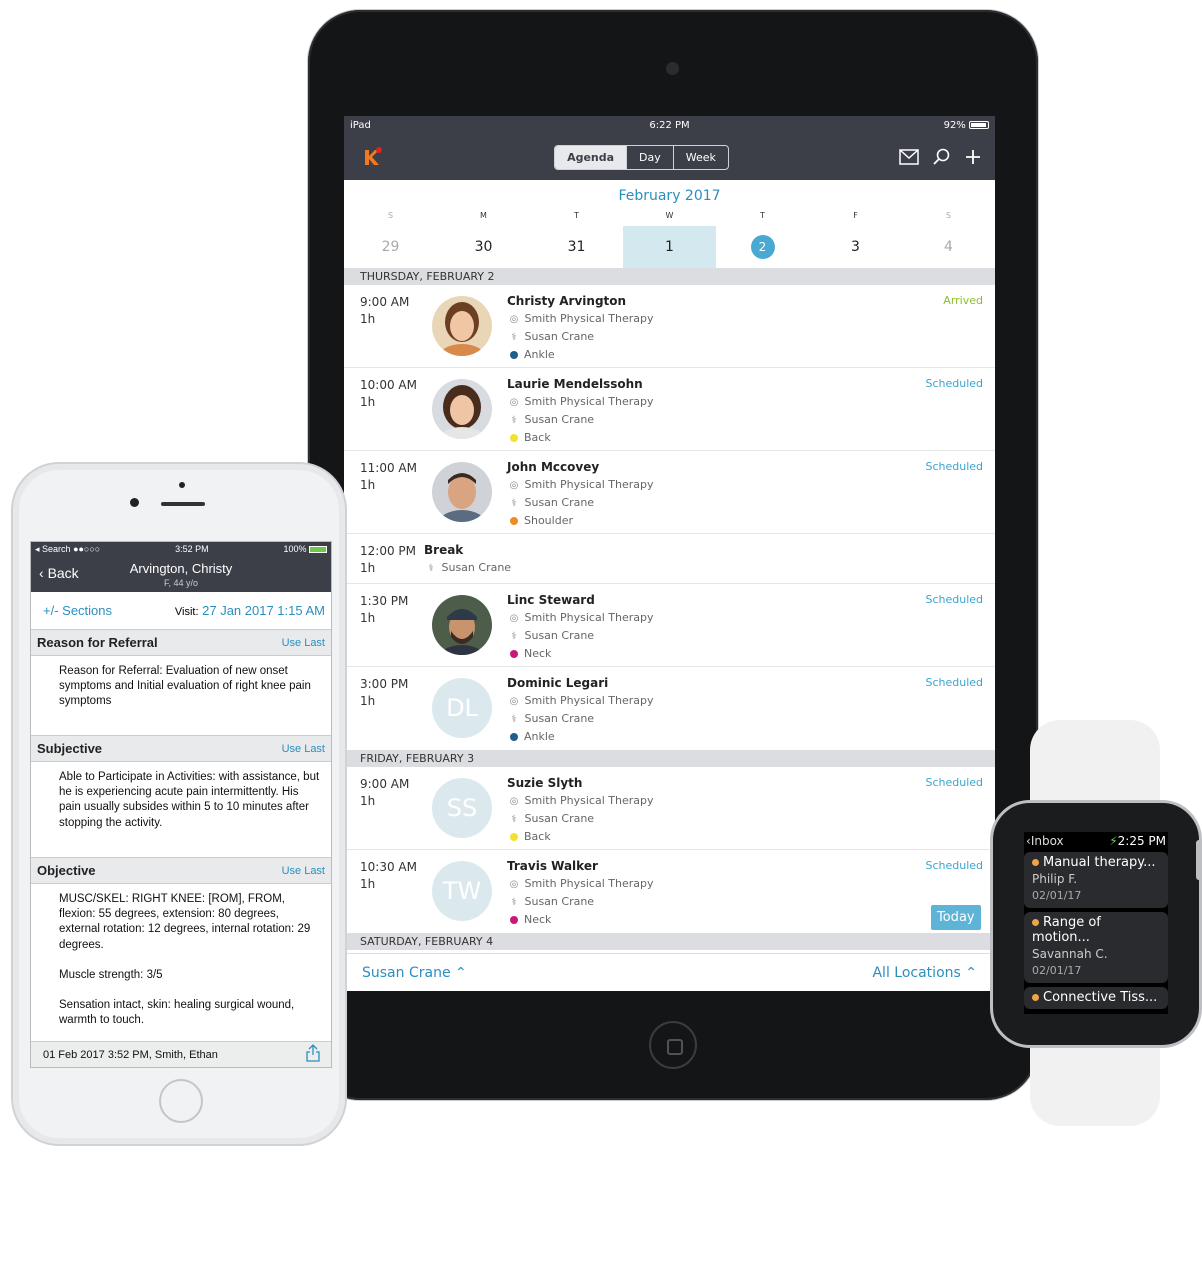  Describe the element at coordinates (966, 125) in the screenshot. I see `battery-indicator: 92%` at that location.